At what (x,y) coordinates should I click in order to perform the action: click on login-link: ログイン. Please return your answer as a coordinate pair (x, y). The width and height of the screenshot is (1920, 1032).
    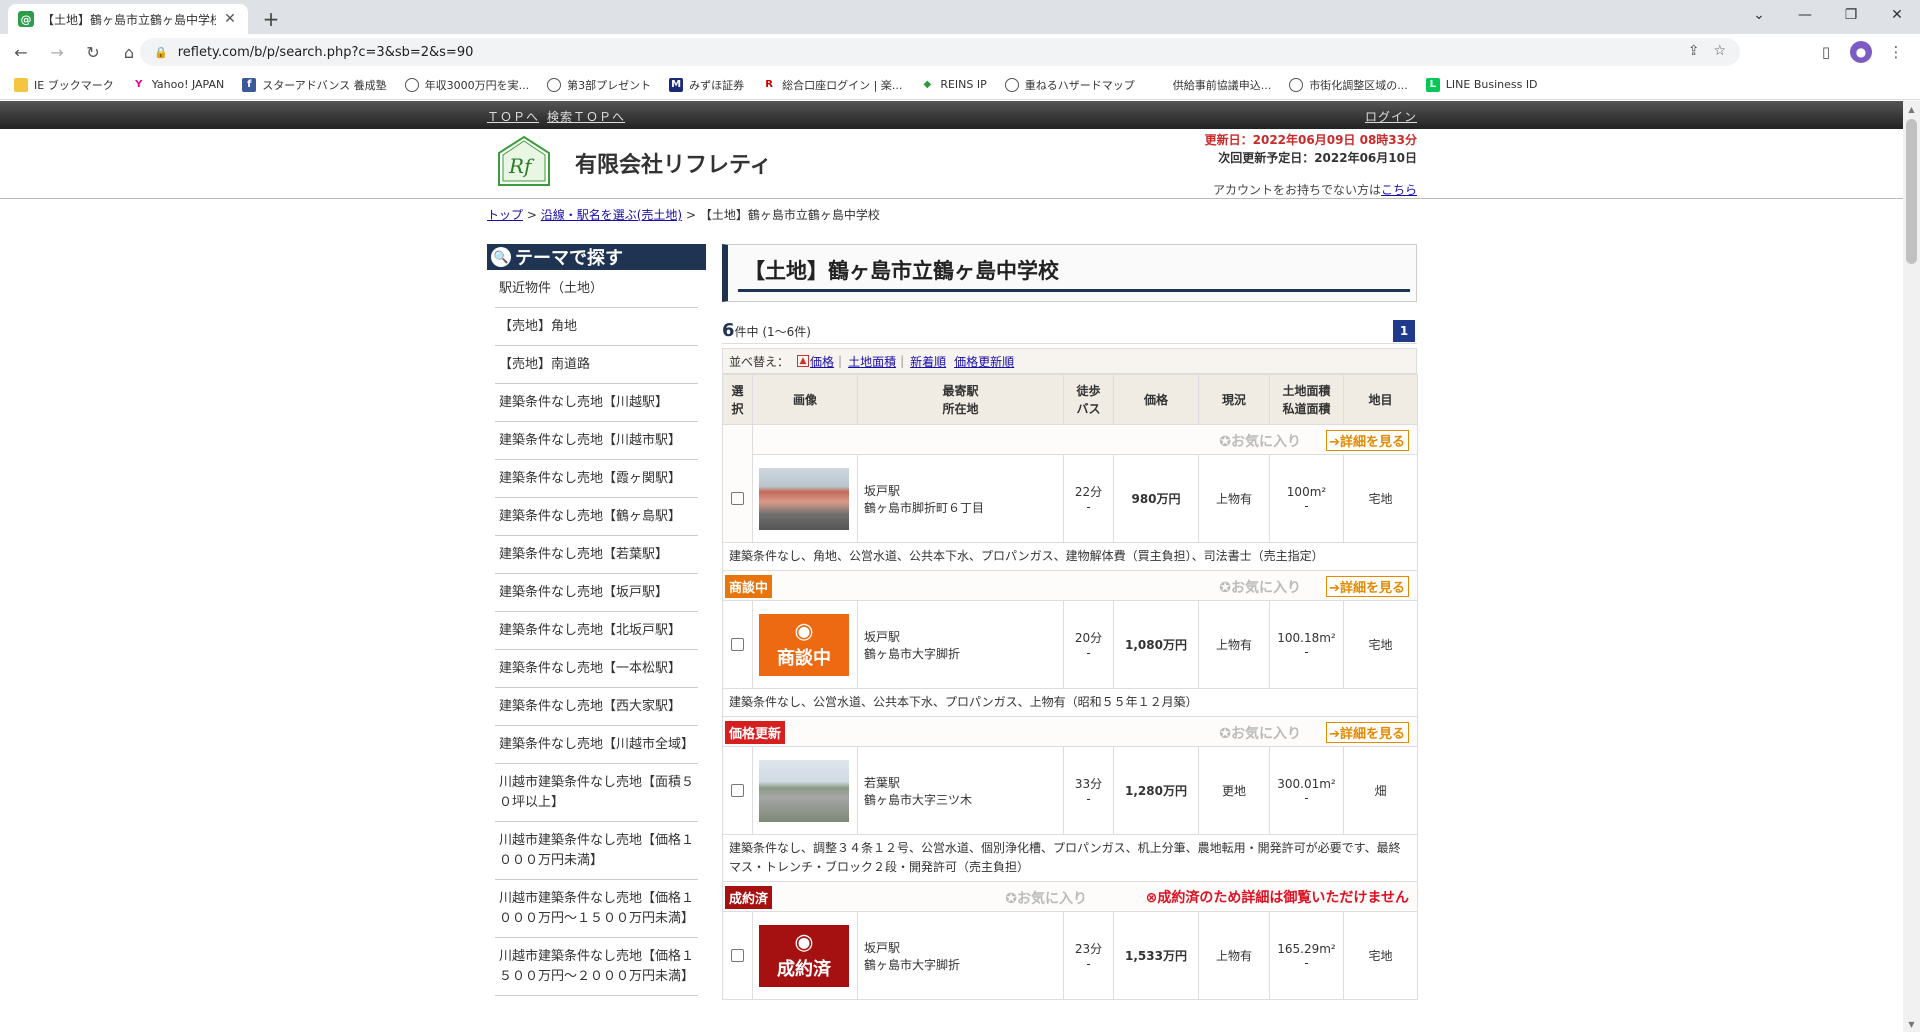
    Looking at the image, I should click on (1391, 116).